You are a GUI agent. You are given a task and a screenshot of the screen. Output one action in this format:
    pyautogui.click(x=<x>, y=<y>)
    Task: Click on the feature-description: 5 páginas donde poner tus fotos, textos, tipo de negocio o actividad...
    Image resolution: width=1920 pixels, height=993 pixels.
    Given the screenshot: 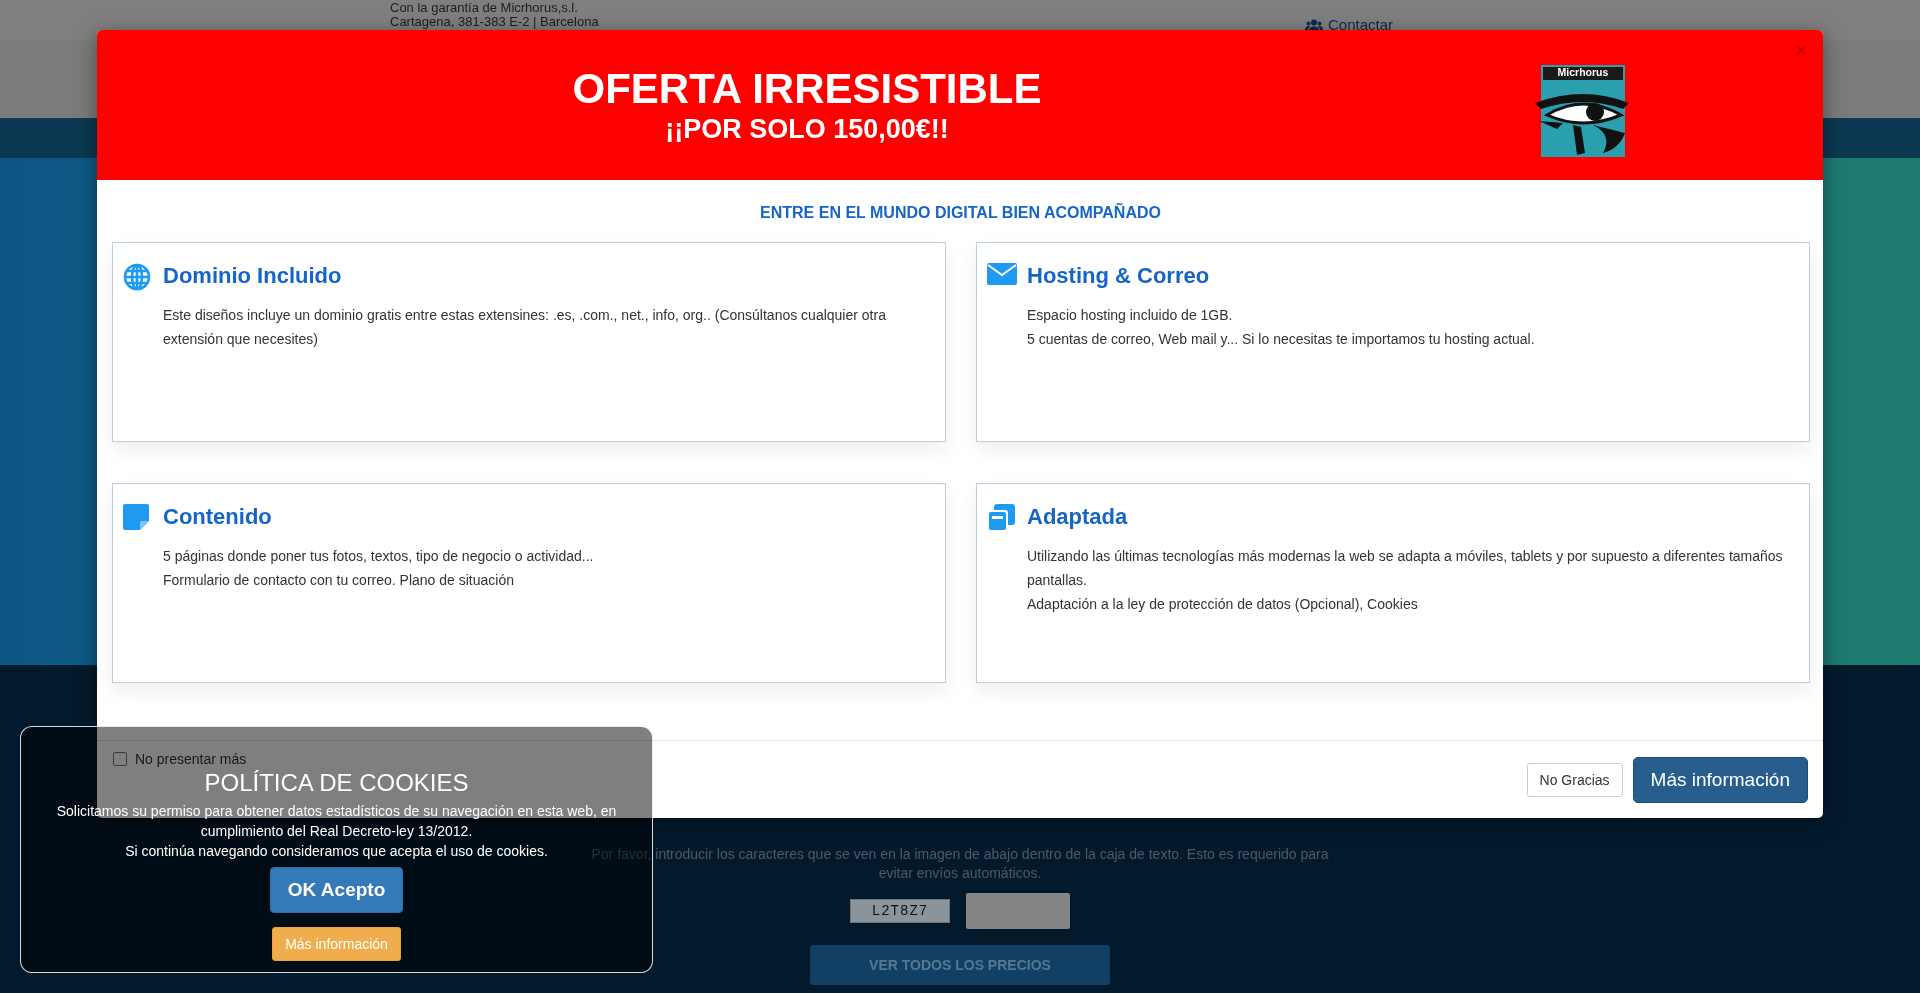 What is the action you would take?
    pyautogui.click(x=379, y=556)
    